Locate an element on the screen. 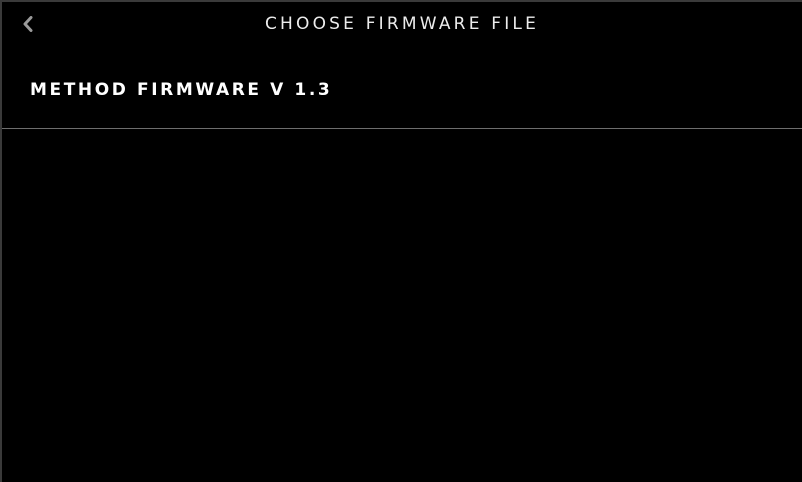  header-bar: CHOOSE FIRMWARE FILE is located at coordinates (402, 24).